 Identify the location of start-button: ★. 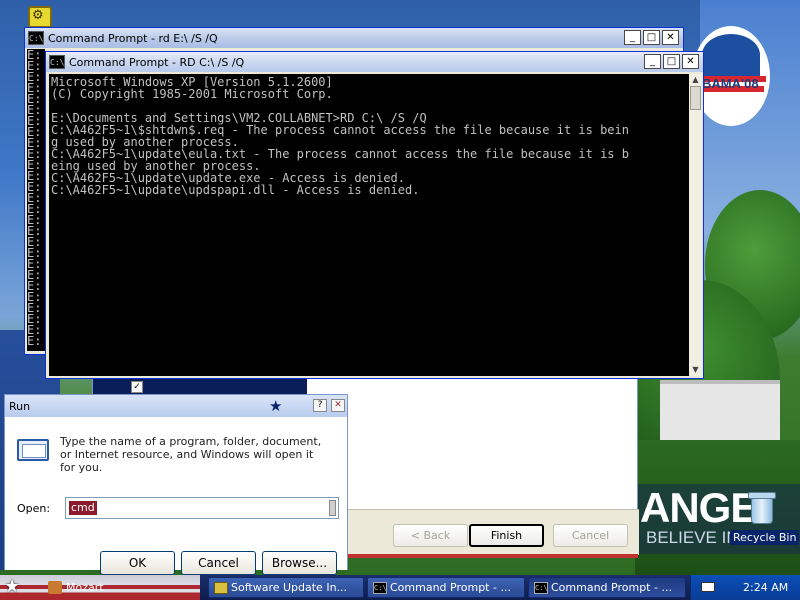
(12, 586).